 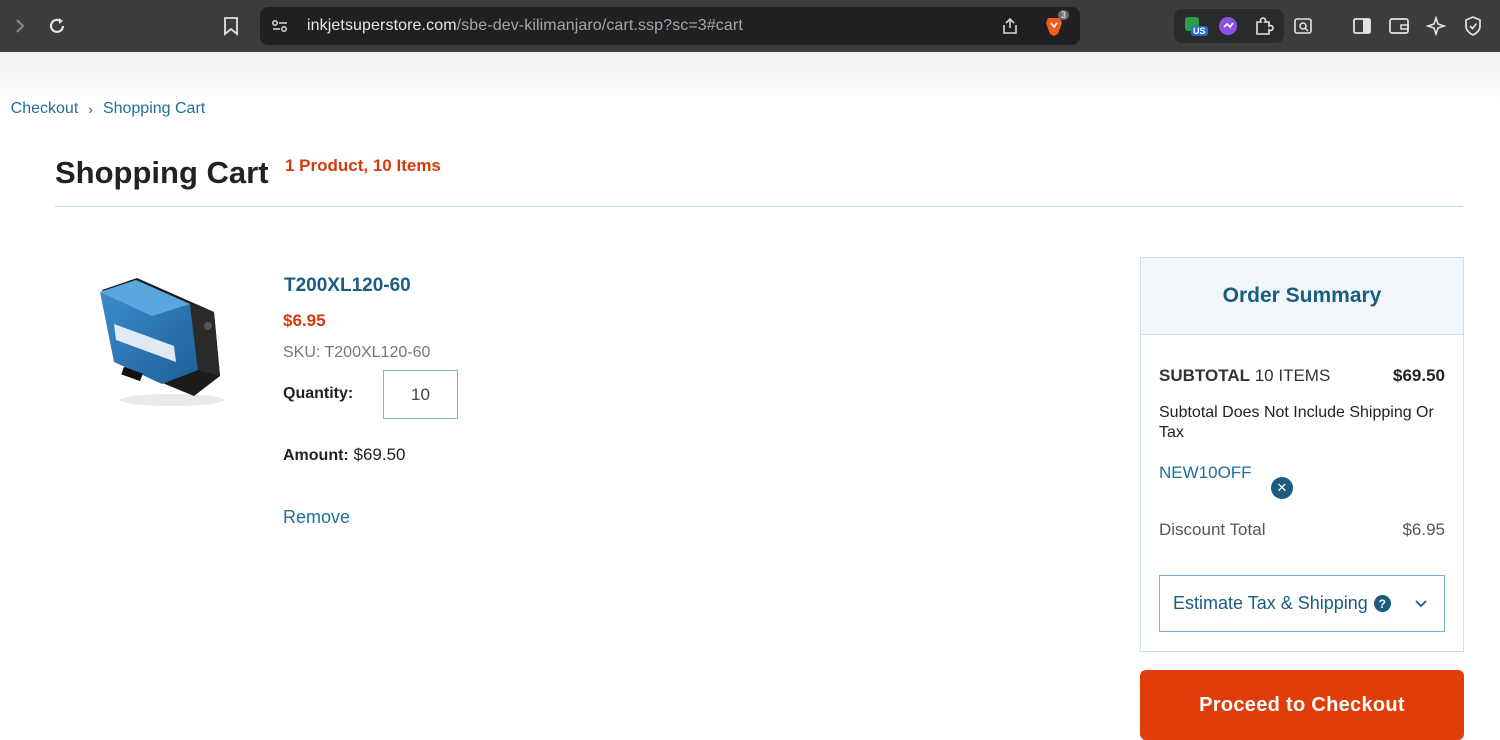 I want to click on extension-icon, so click(x=1228, y=26).